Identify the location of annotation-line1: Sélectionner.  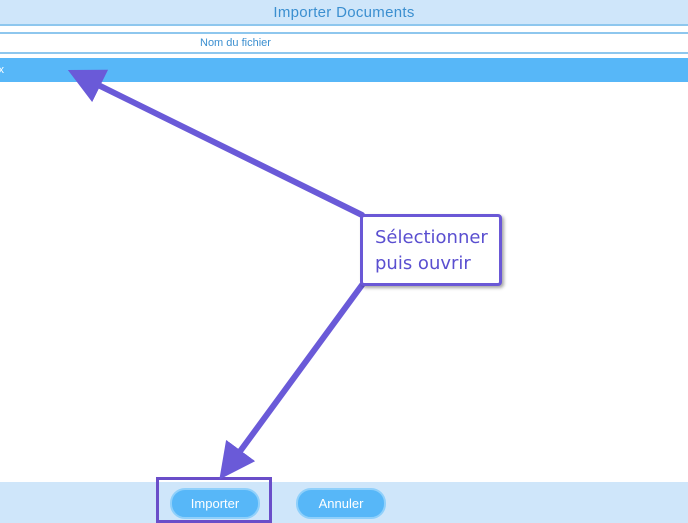
(431, 237).